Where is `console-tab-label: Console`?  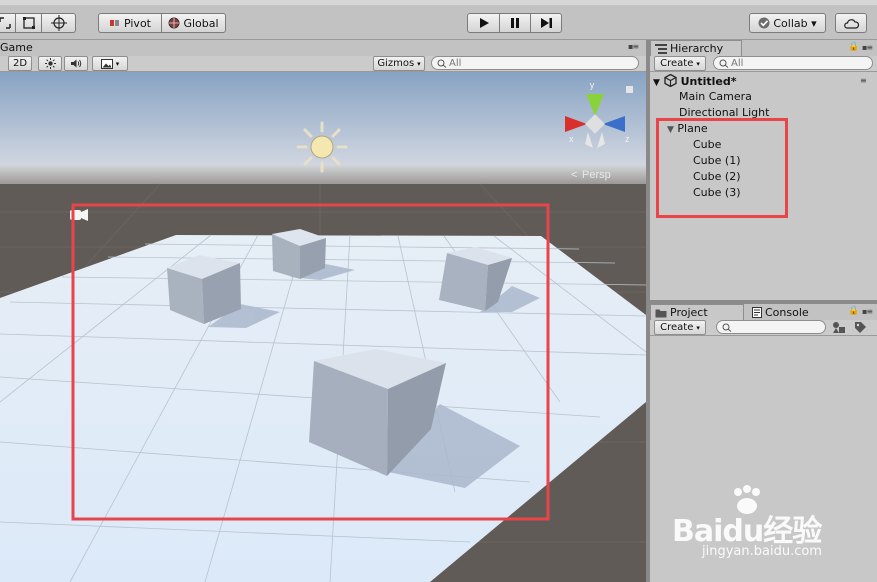 console-tab-label: Console is located at coordinates (787, 312).